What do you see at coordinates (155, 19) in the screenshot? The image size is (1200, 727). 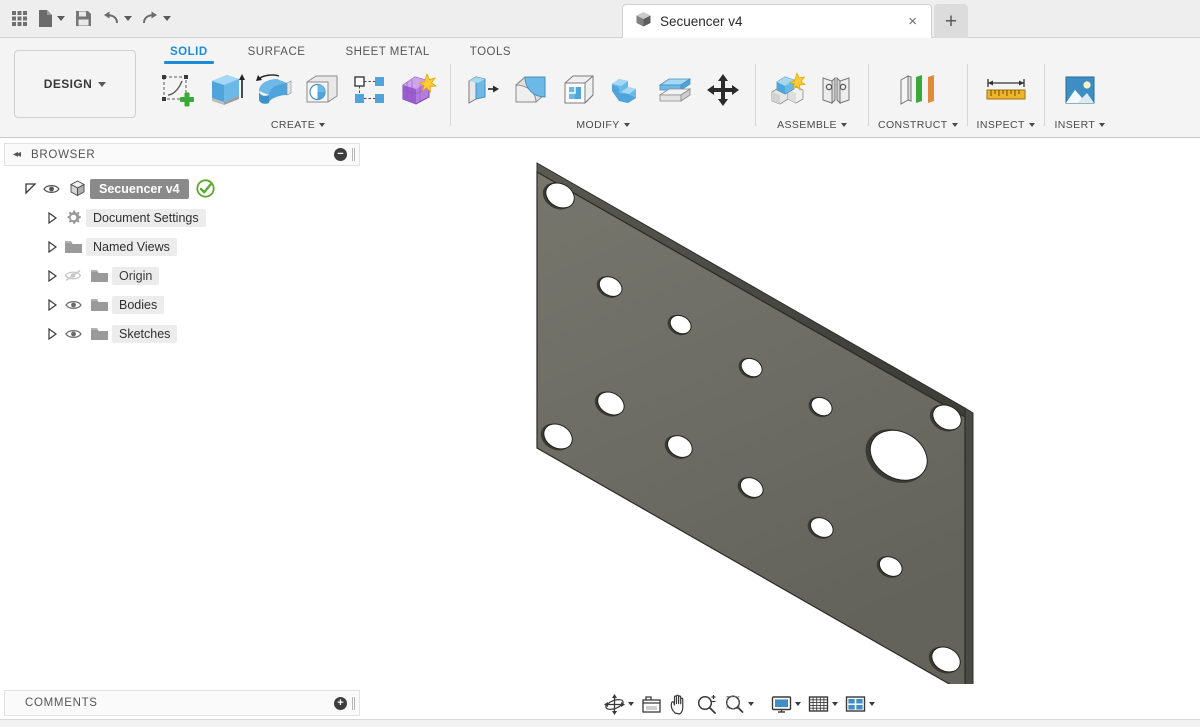 I see `redo-icon` at bounding box center [155, 19].